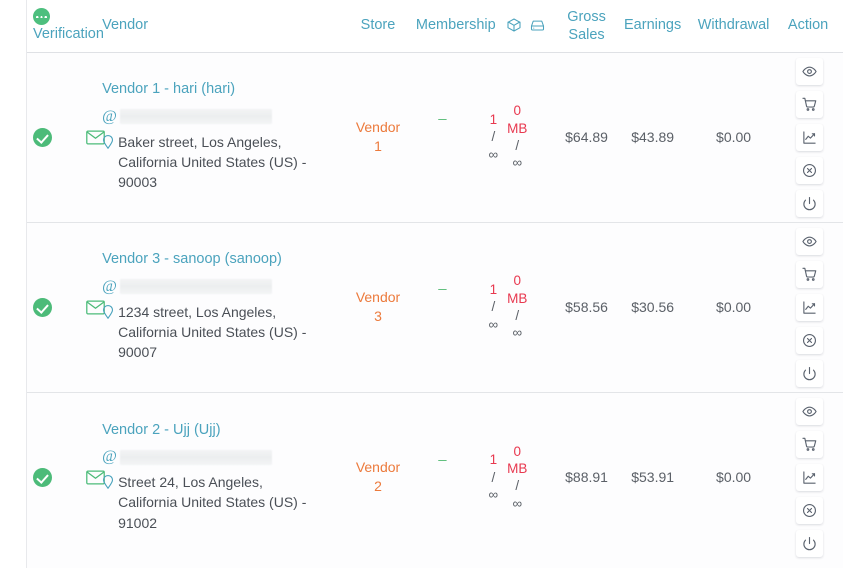  I want to click on eye-icon, so click(809, 411).